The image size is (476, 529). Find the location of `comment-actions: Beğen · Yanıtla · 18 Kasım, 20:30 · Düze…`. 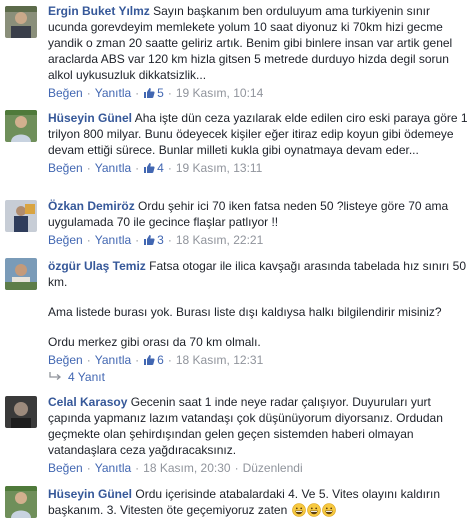

comment-actions: Beğen · Yanıtla · 18 Kasım, 20:30 · Düze… is located at coordinates (258, 468).